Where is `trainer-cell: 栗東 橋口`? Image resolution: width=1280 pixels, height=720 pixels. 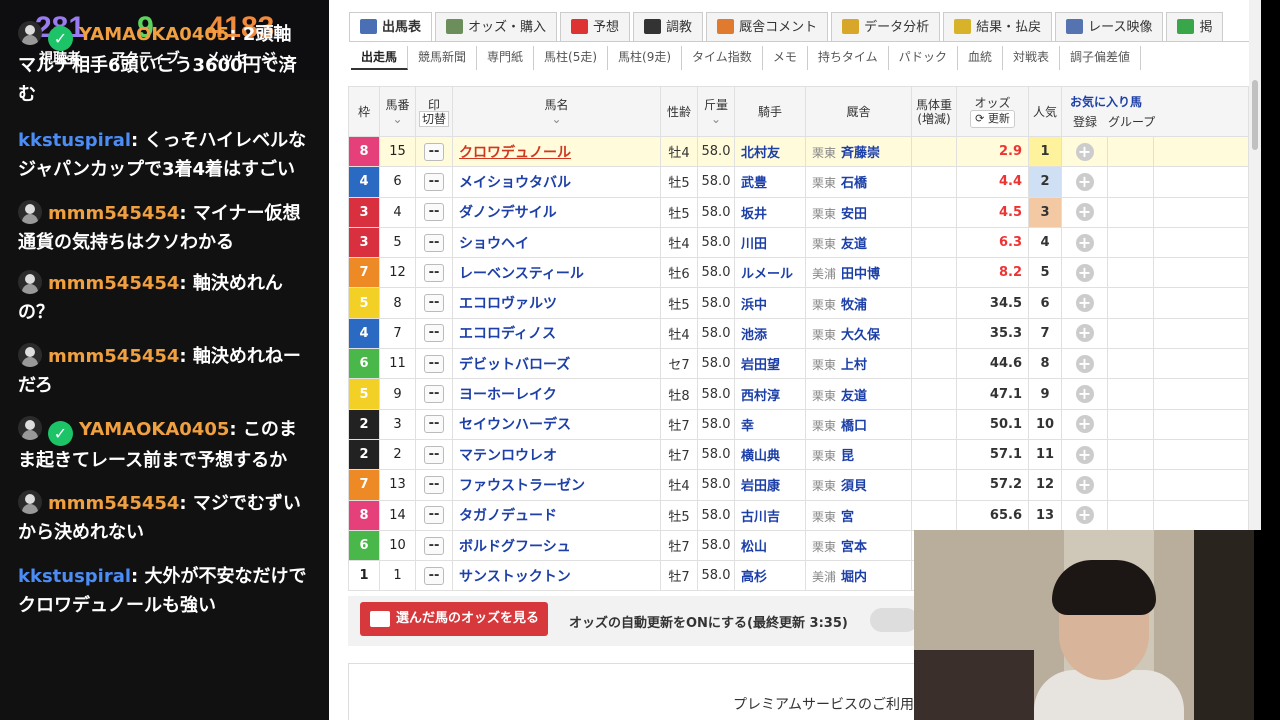 trainer-cell: 栗東 橋口 is located at coordinates (858, 424).